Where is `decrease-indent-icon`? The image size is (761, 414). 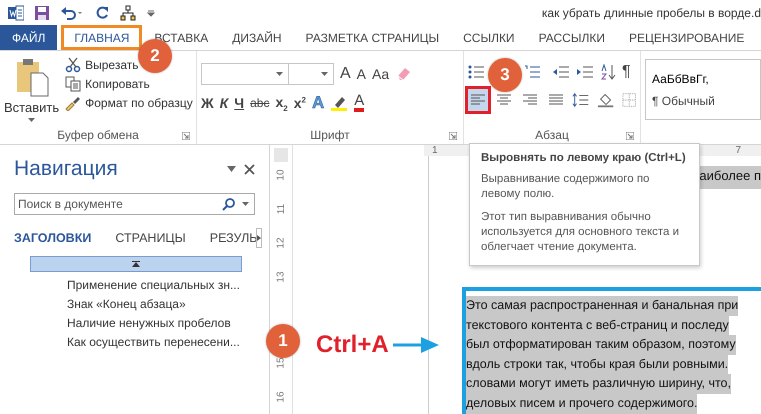 decrease-indent-icon is located at coordinates (561, 72).